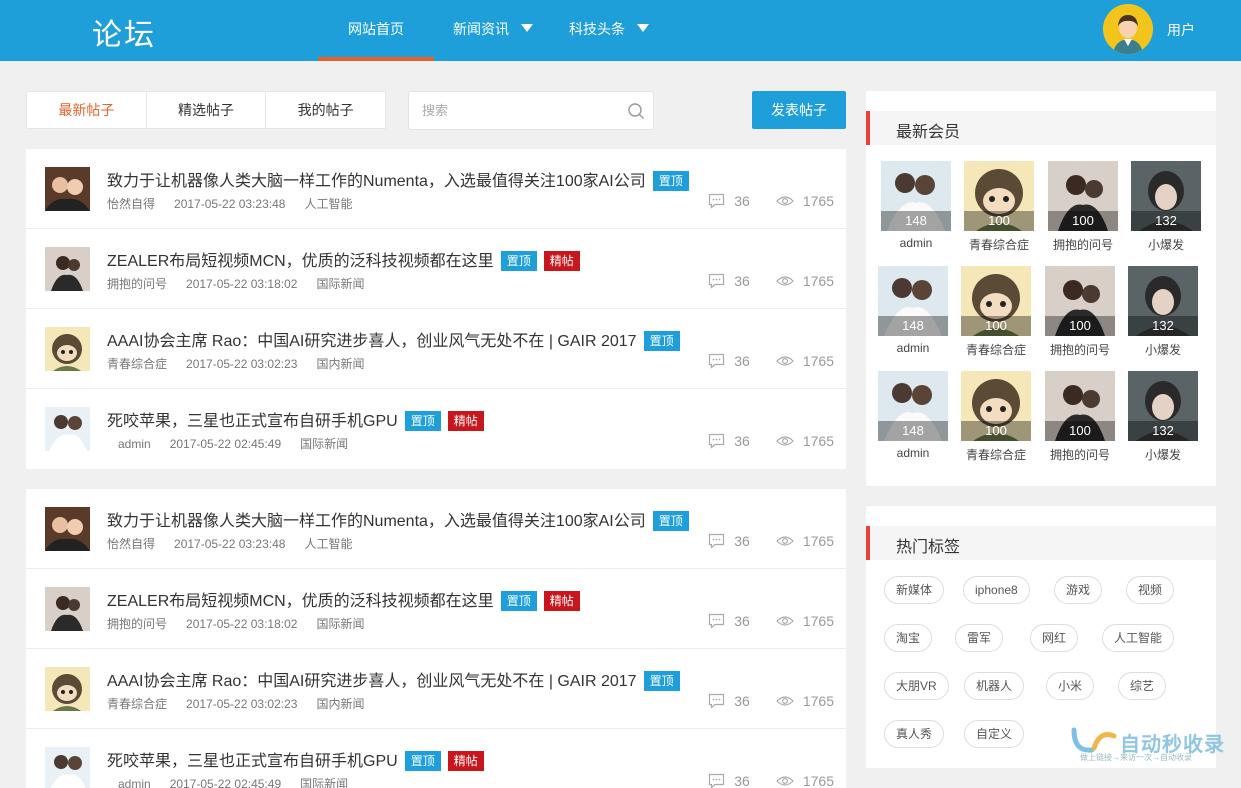 This screenshot has height=788, width=1241. Describe the element at coordinates (493, 30) in the screenshot. I see `nav-news: 新闻资讯` at that location.